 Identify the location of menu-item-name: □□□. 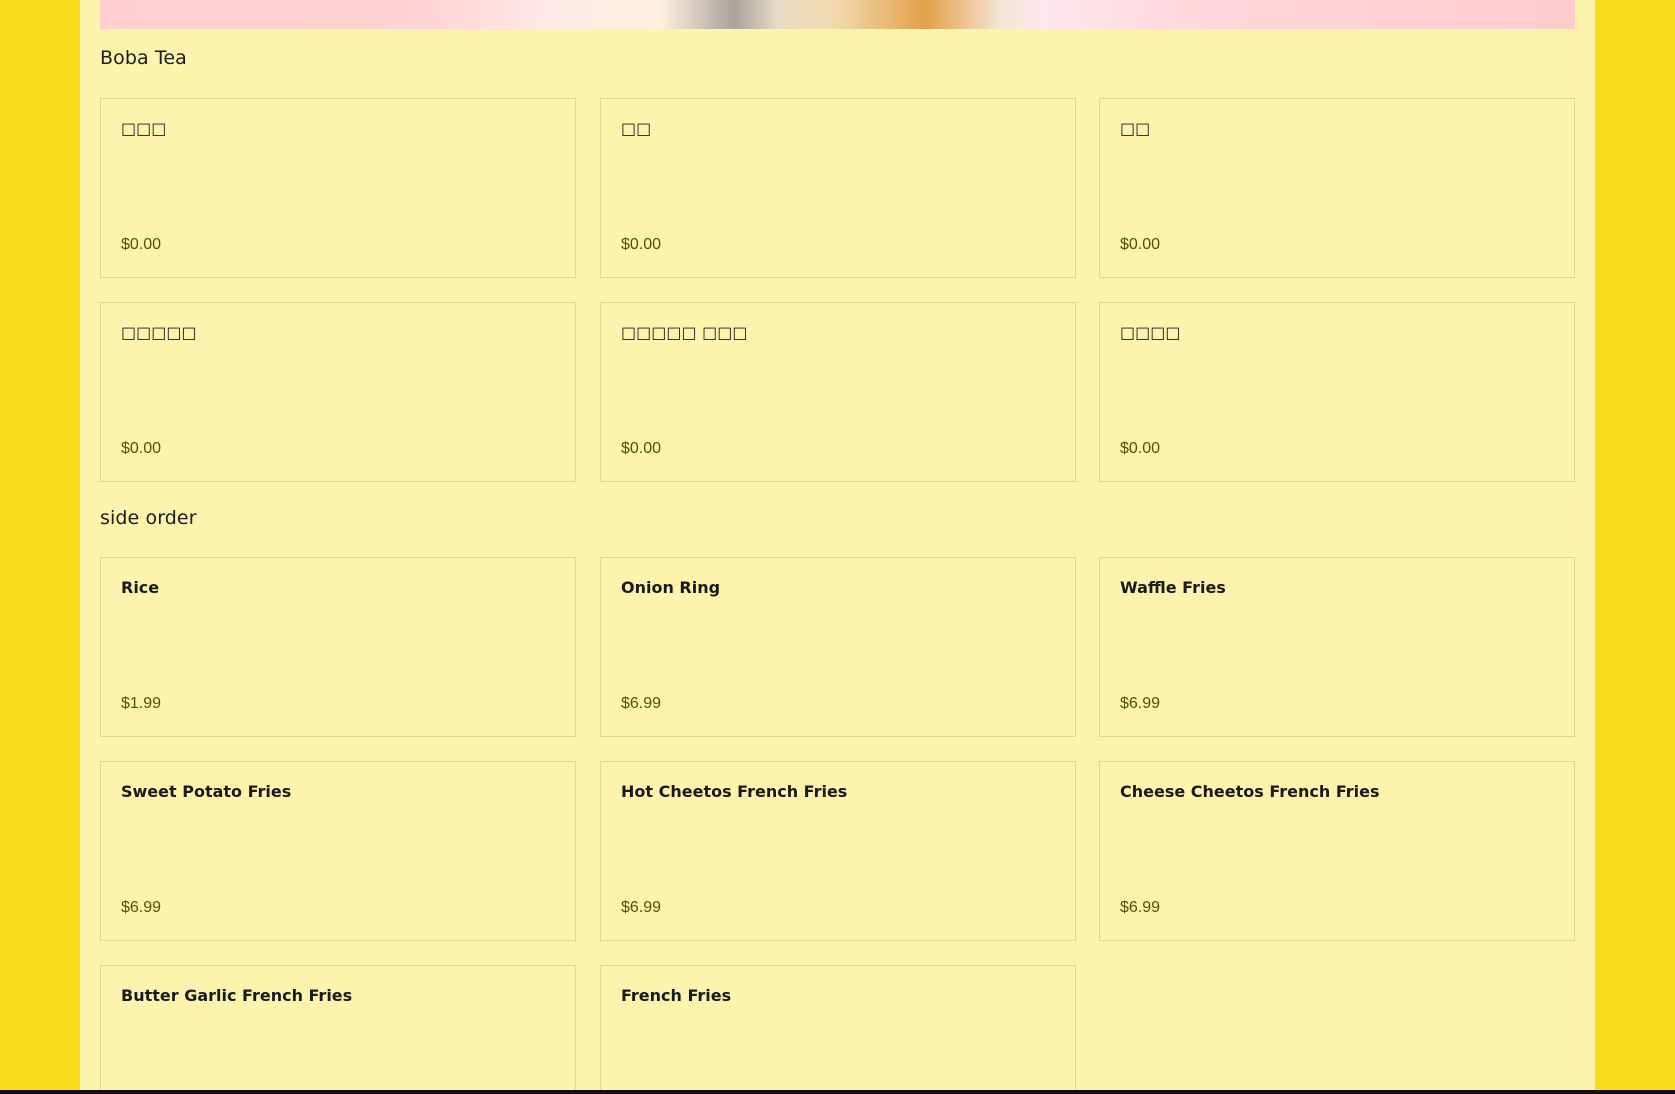
(144, 128).